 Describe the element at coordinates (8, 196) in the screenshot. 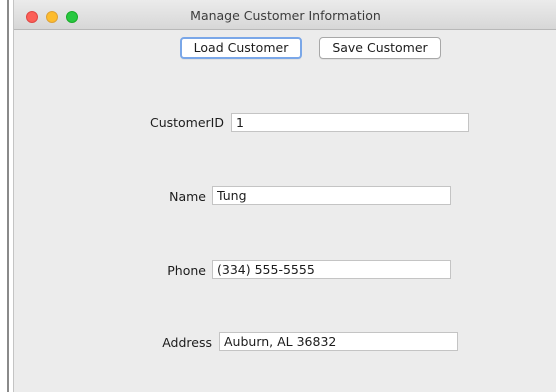

I see `left-divider` at that location.